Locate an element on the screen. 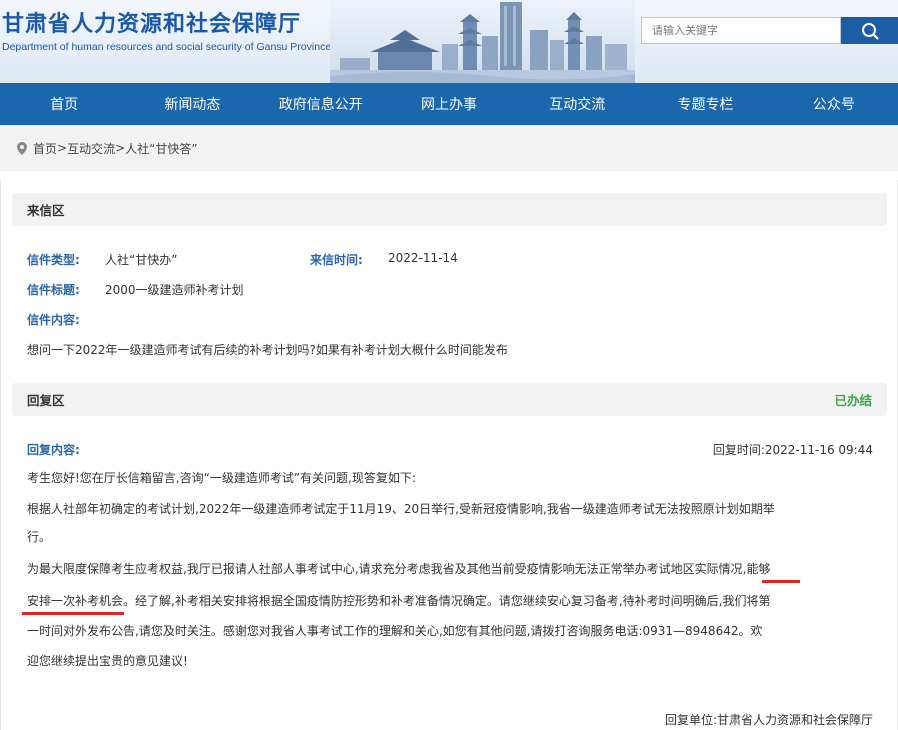 The image size is (898, 730). nav-item-online-service: 网上办事 is located at coordinates (449, 104).